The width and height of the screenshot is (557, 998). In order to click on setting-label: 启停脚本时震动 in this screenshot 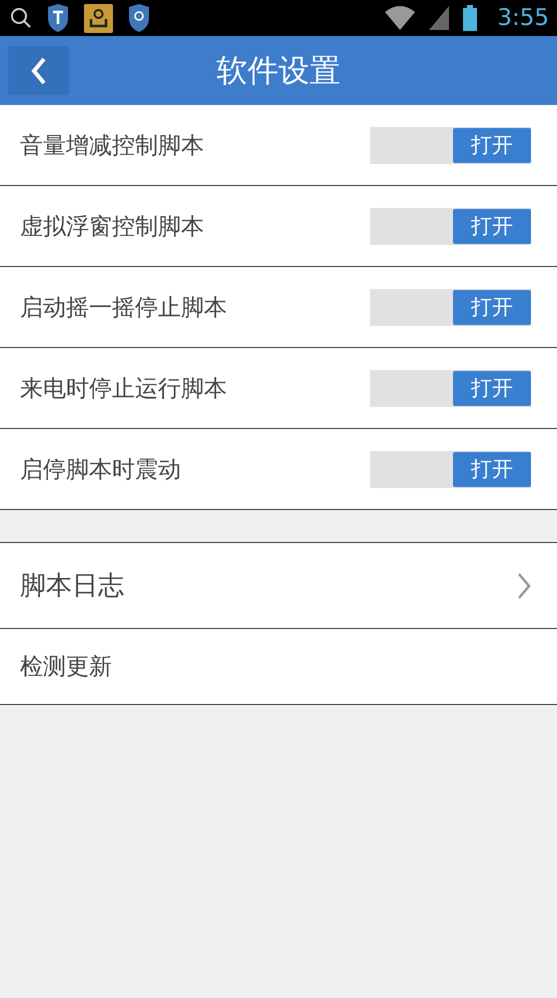, I will do `click(101, 470)`.